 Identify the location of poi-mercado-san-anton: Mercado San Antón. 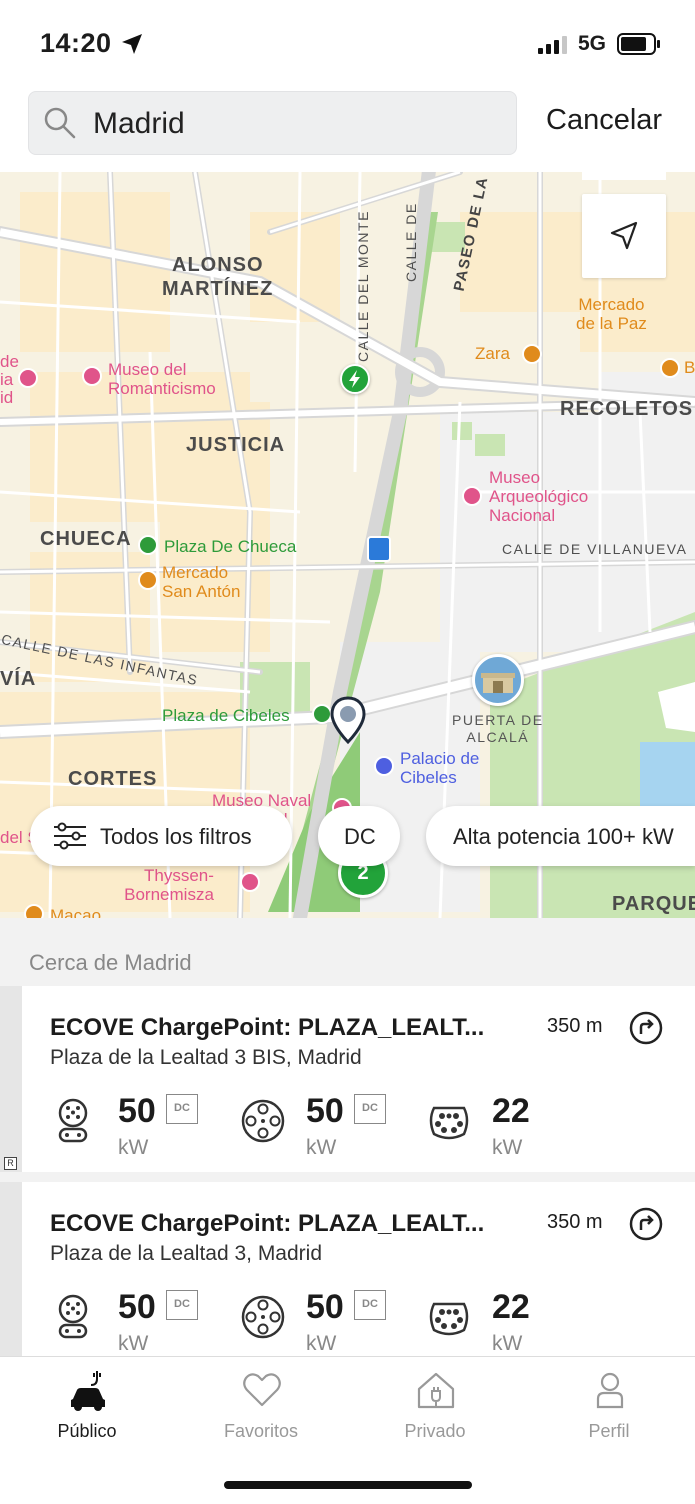
(201, 582).